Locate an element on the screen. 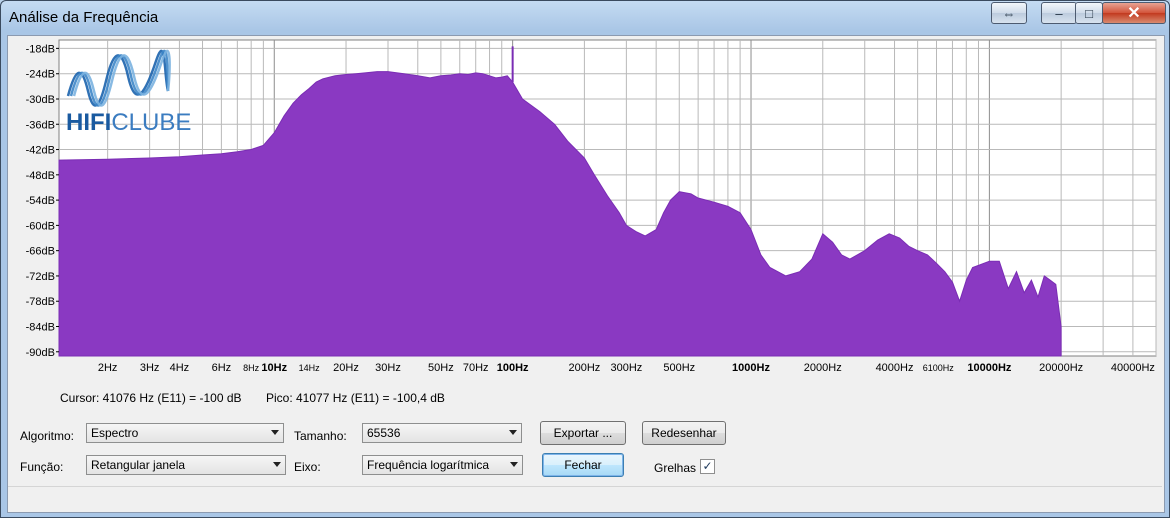  x-tick-label: 6Hz is located at coordinates (222, 368).